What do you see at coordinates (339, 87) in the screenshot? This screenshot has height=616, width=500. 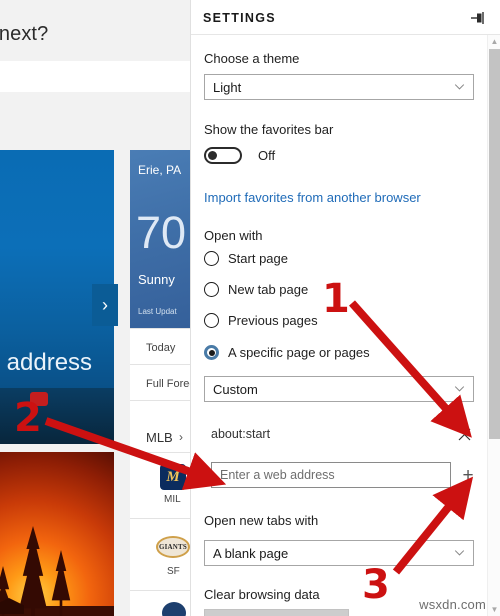 I see `theme-select: Light` at bounding box center [339, 87].